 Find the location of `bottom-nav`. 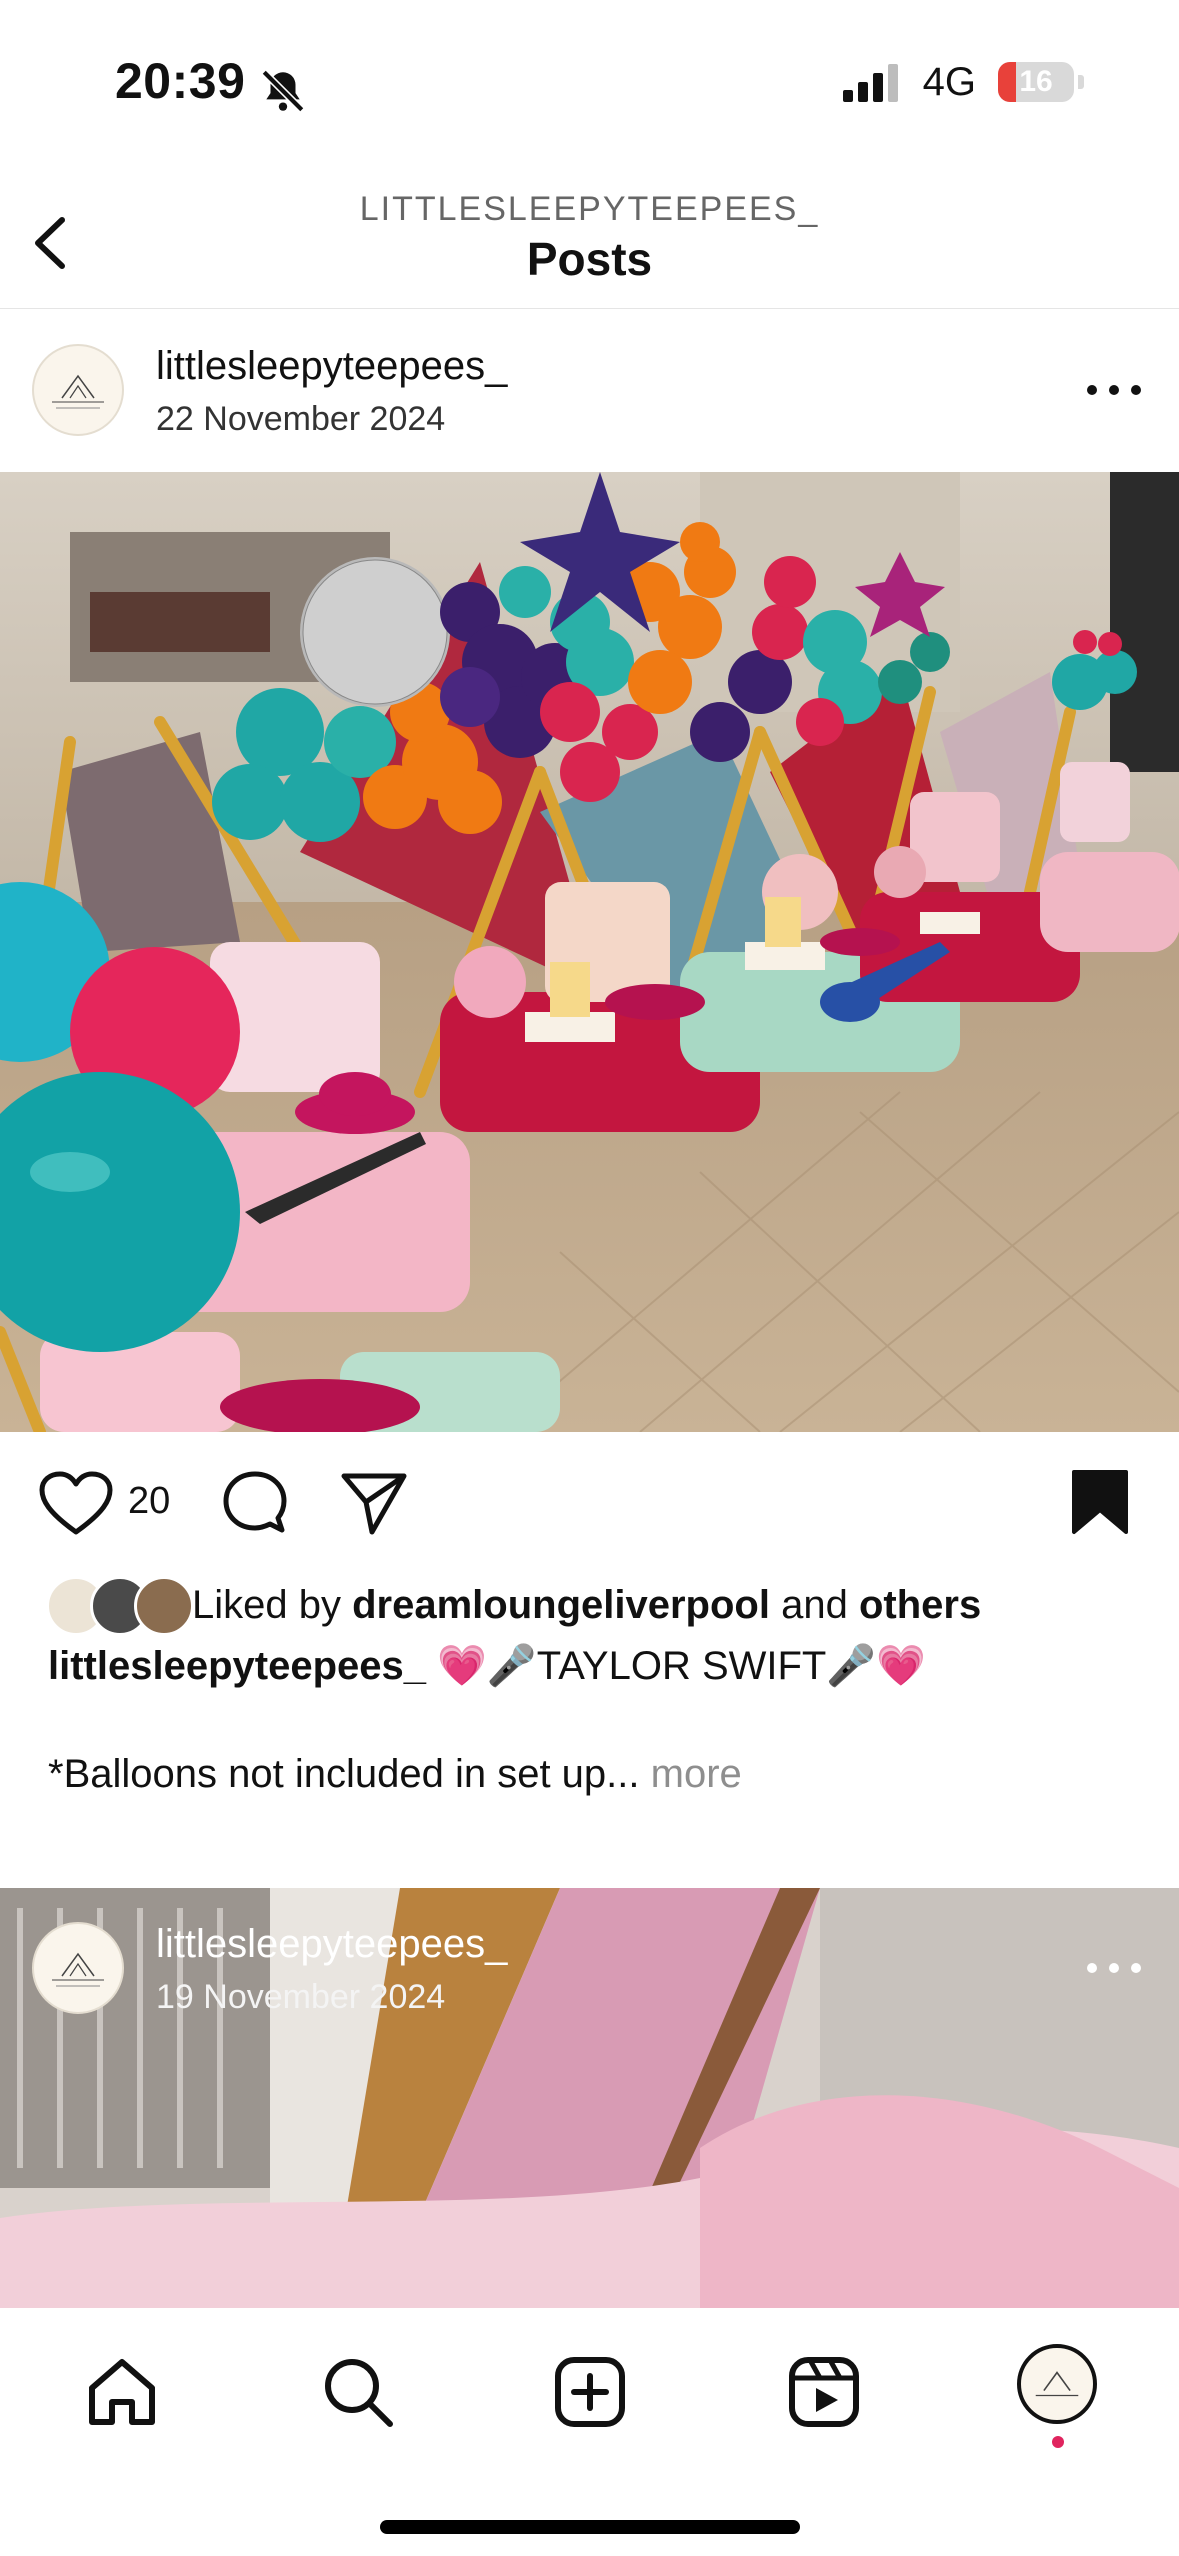

bottom-nav is located at coordinates (589, 2432).